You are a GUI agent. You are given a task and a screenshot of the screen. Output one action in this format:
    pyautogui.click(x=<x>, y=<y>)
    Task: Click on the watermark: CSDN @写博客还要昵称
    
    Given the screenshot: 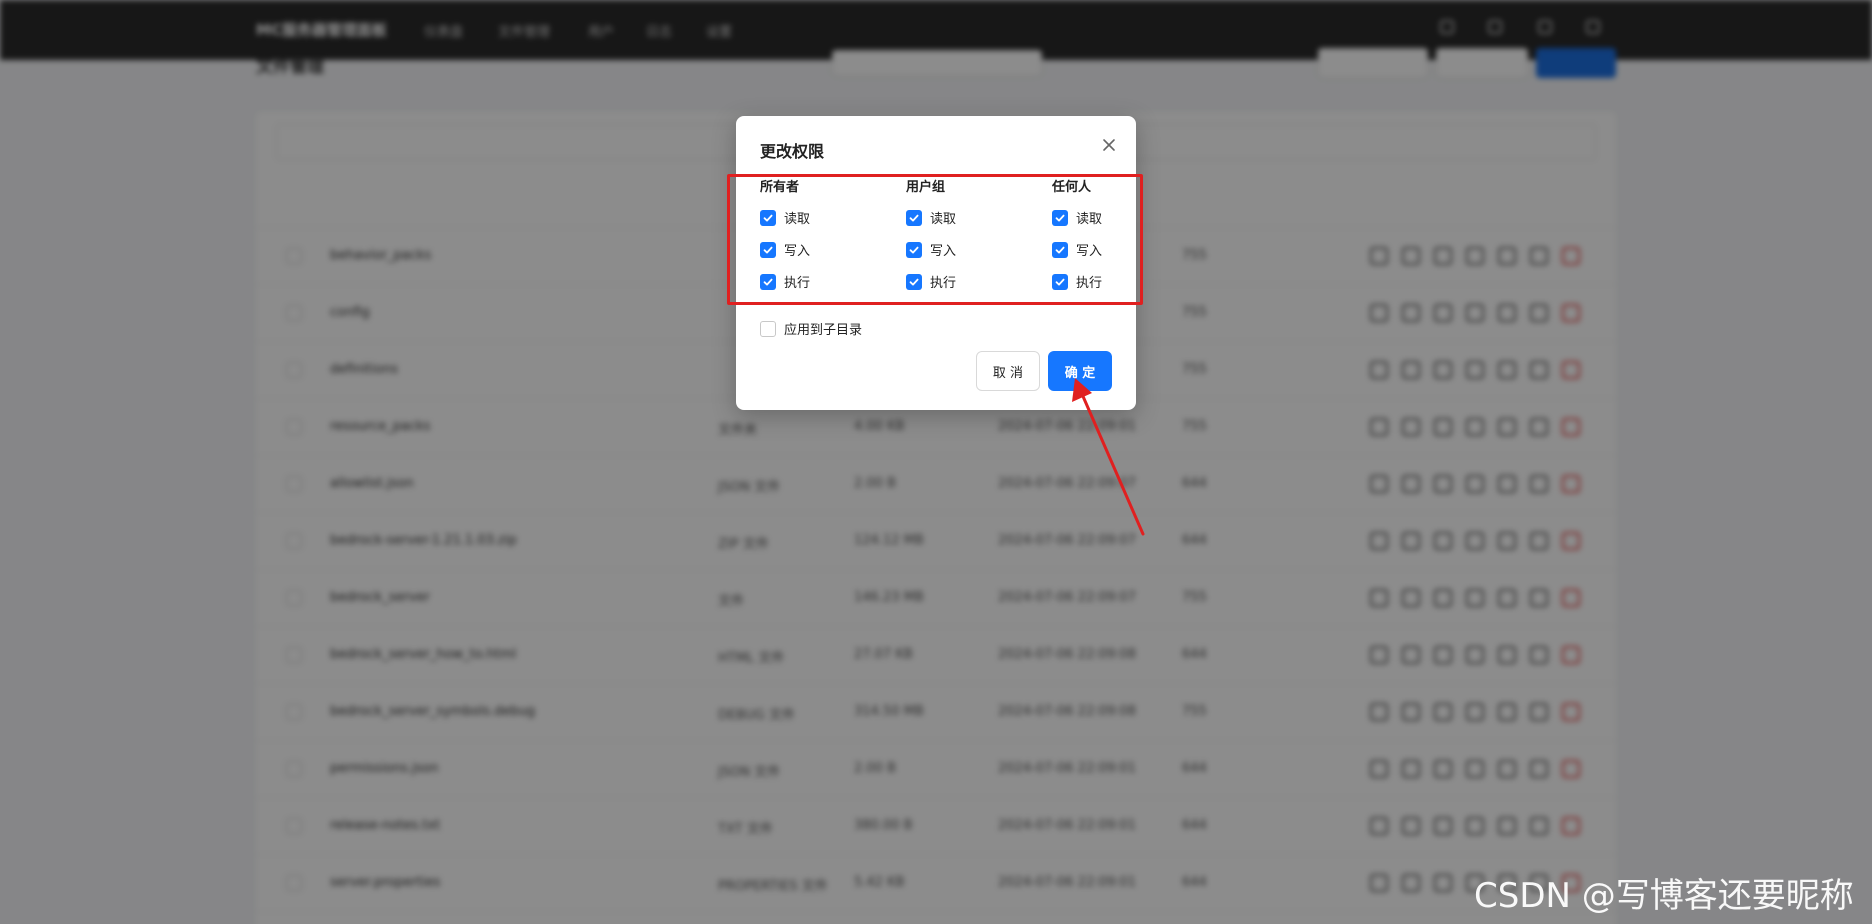 What is the action you would take?
    pyautogui.click(x=1664, y=896)
    